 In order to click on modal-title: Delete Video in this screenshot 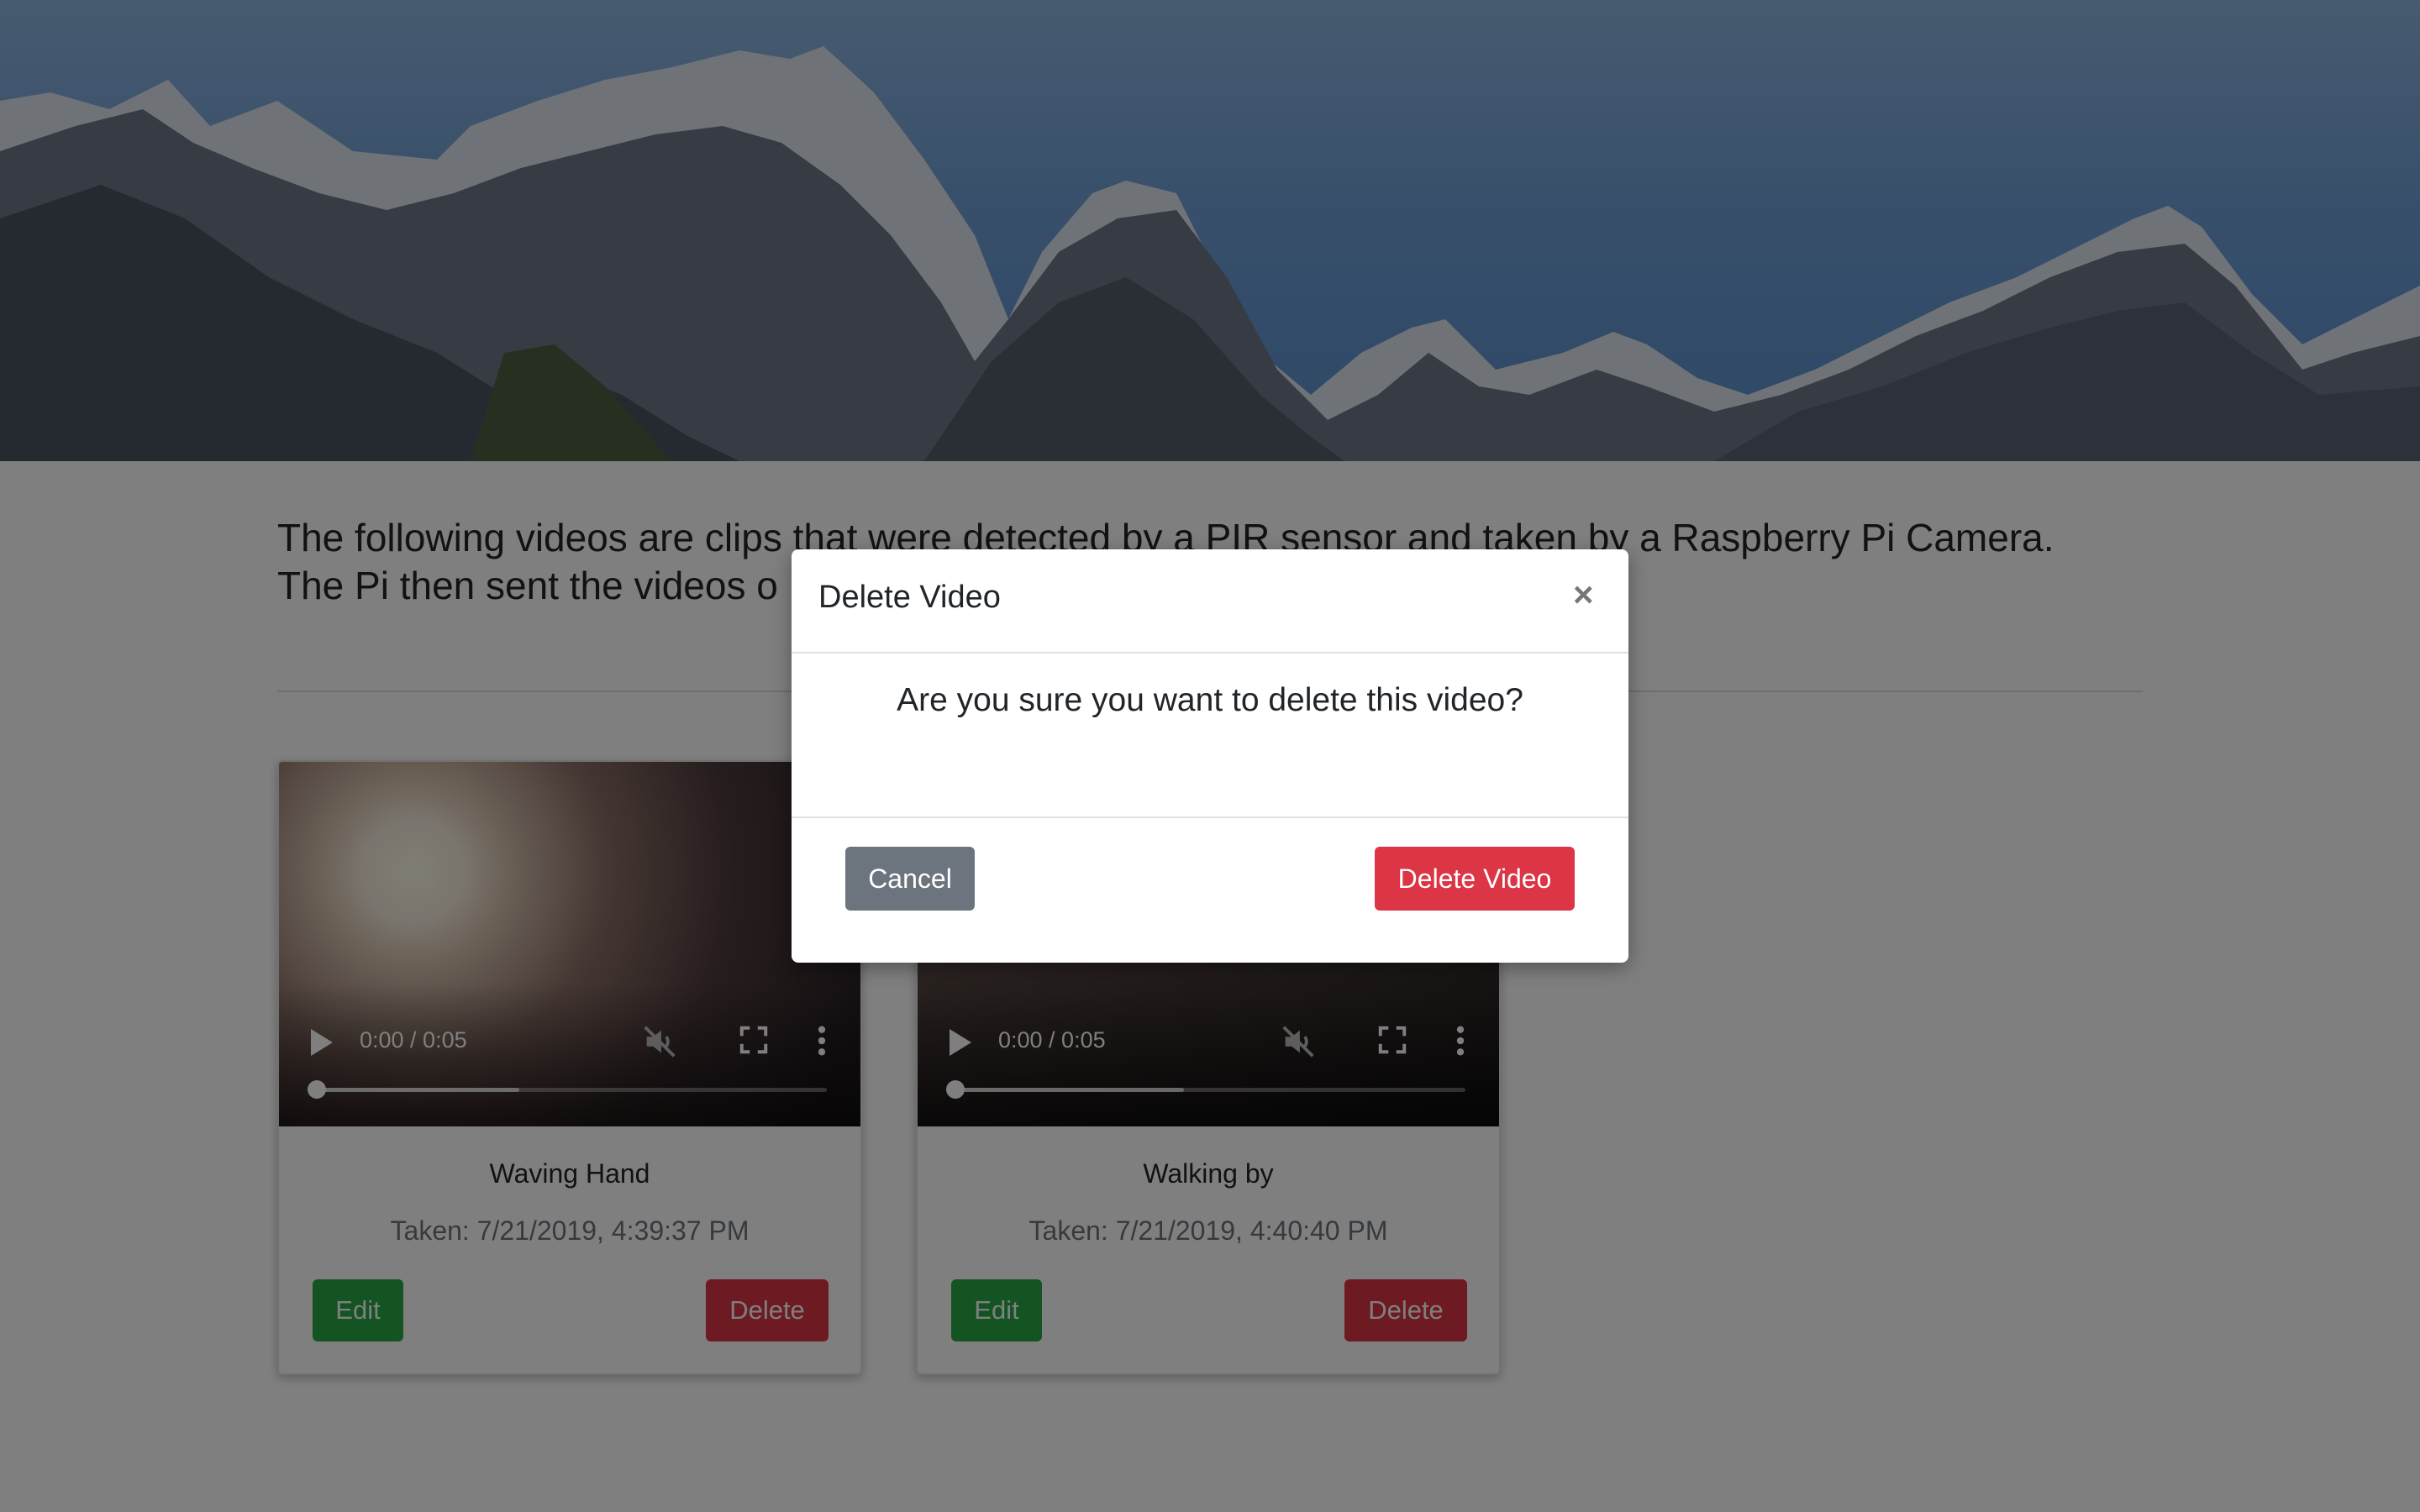, I will do `click(909, 597)`.